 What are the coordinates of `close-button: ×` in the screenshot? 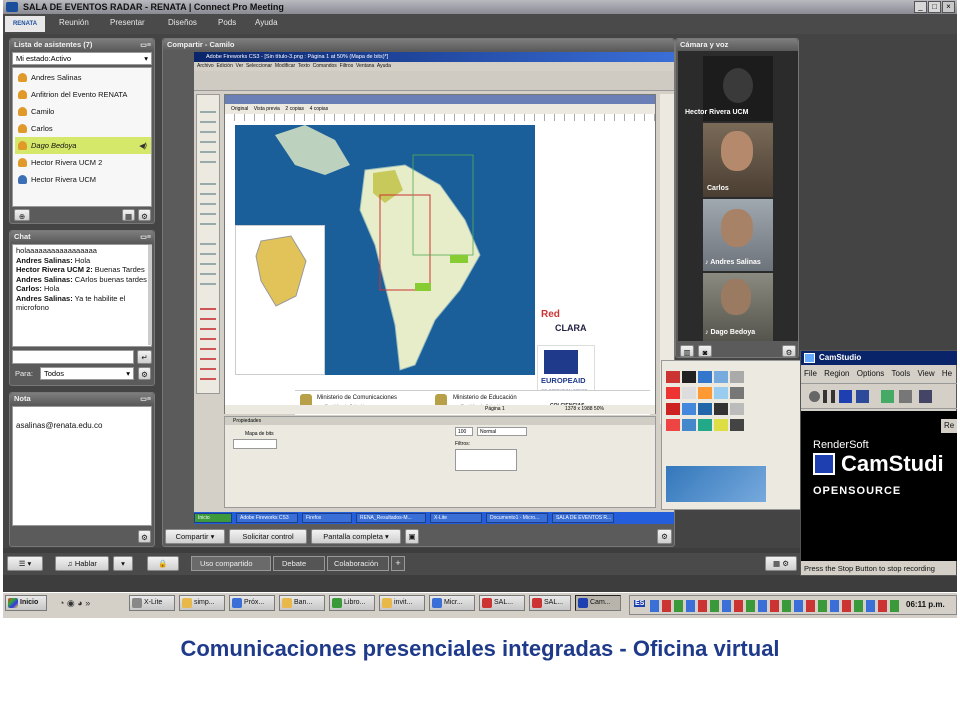 It's located at (948, 7).